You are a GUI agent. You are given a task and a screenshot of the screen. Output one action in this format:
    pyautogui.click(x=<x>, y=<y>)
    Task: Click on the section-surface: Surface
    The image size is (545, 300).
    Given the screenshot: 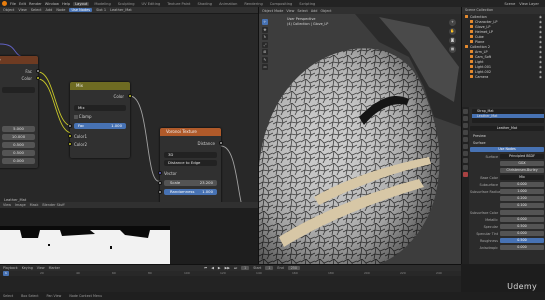 What is the action you would take?
    pyautogui.click(x=507, y=142)
    